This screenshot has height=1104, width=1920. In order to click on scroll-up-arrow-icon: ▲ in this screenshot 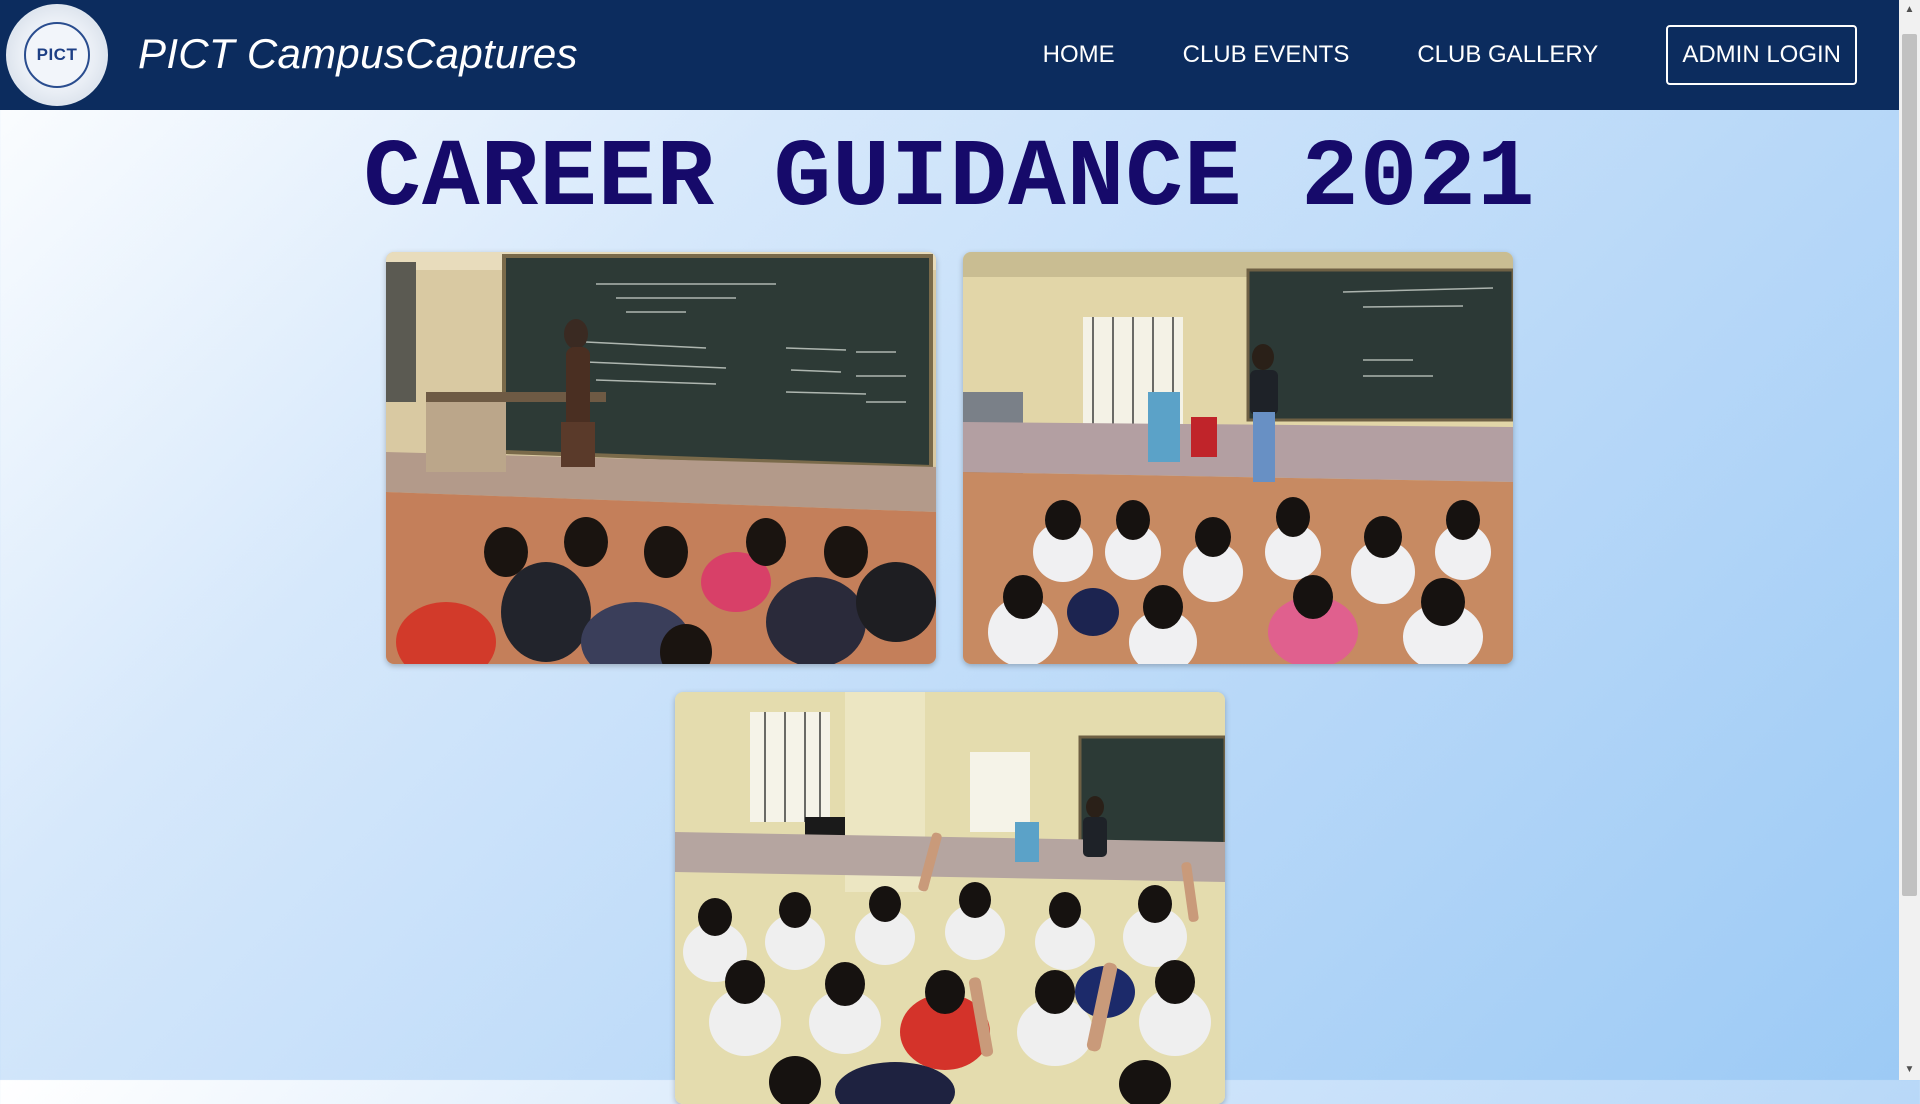, I will do `click(1909, 10)`.